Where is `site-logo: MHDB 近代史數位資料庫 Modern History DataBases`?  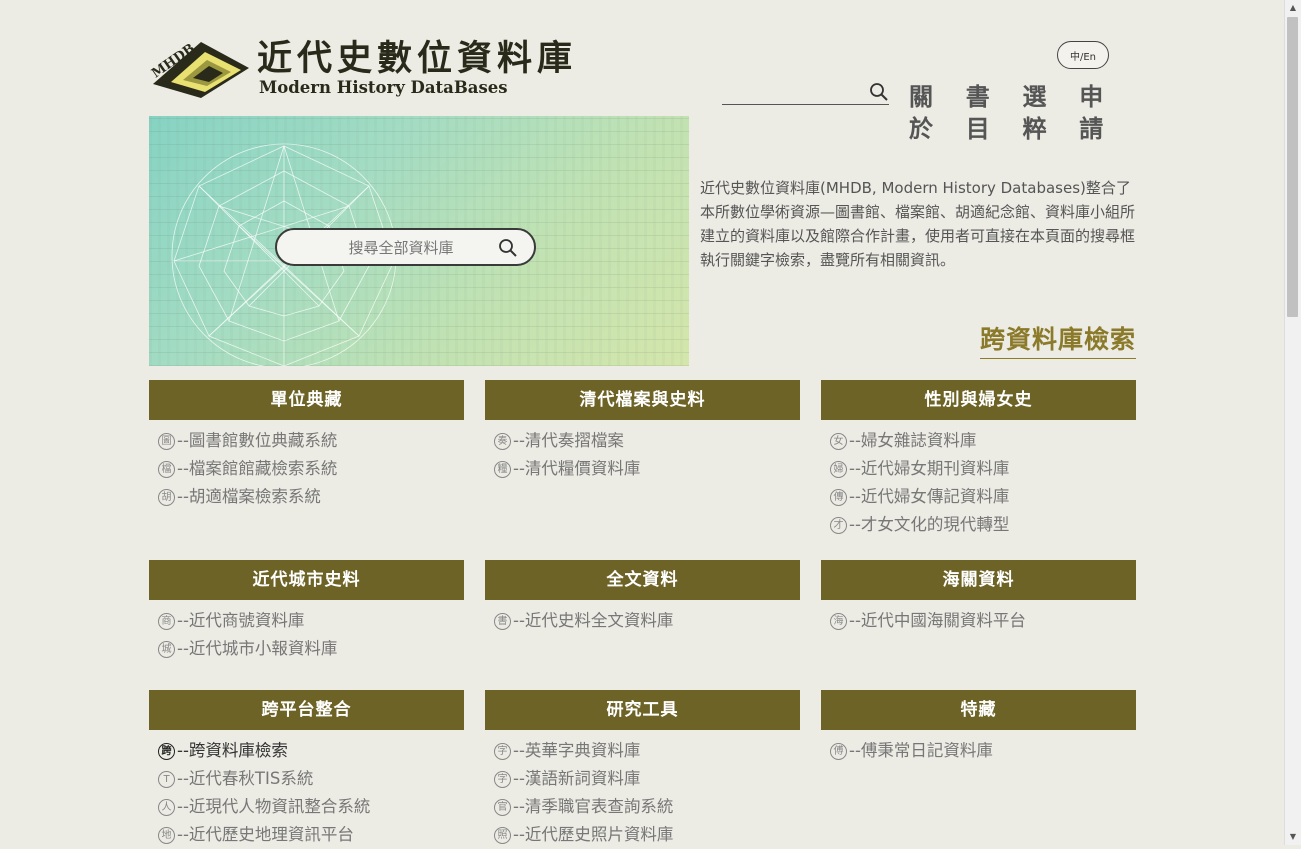
site-logo: MHDB 近代史數位資料庫 Modern History DataBases is located at coordinates (360, 70).